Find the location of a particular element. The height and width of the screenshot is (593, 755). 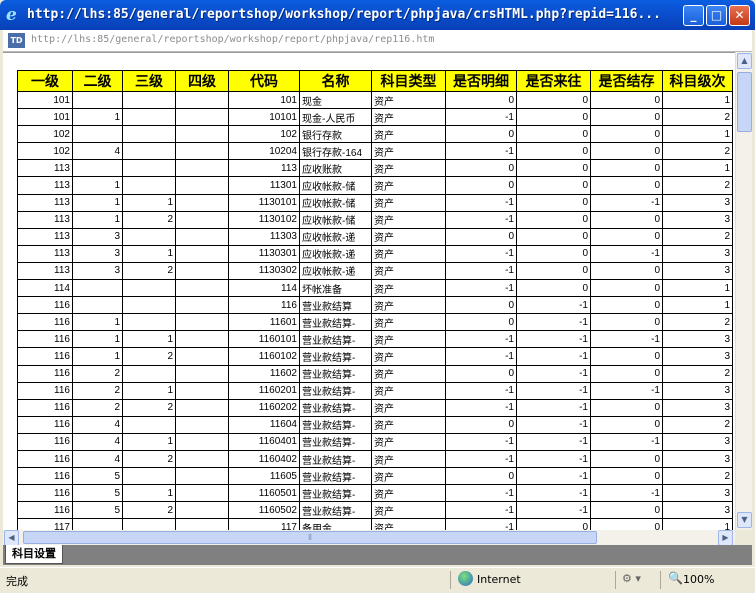

vertical-scrollbar: ▲ ▼ is located at coordinates (743, 291).